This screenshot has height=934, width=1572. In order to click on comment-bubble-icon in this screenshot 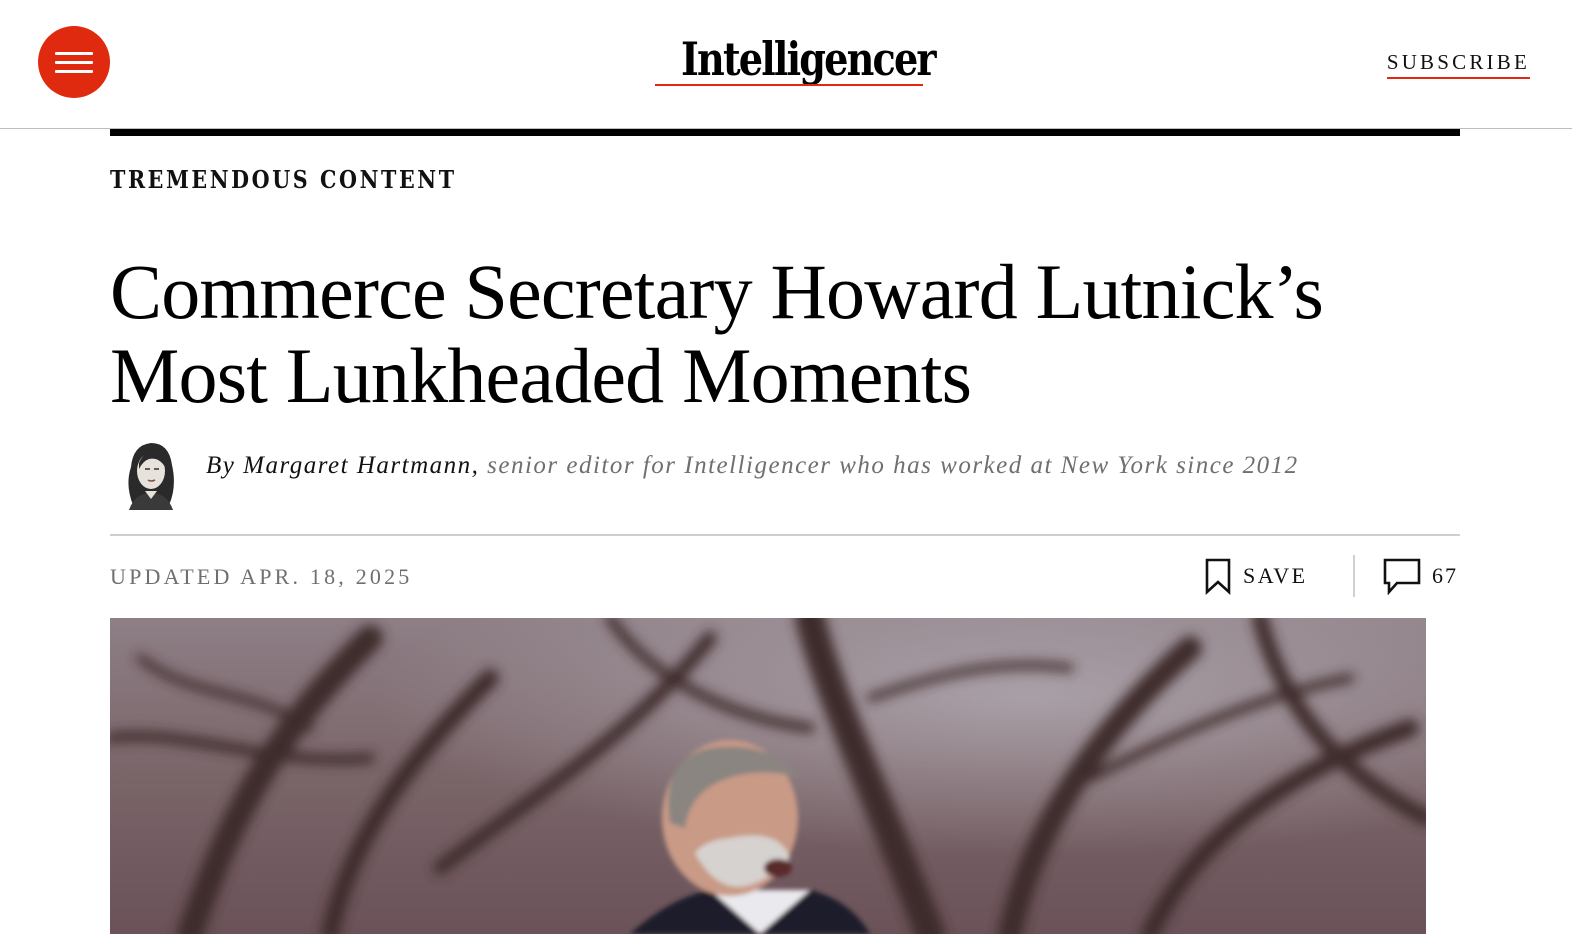, I will do `click(1402, 576)`.